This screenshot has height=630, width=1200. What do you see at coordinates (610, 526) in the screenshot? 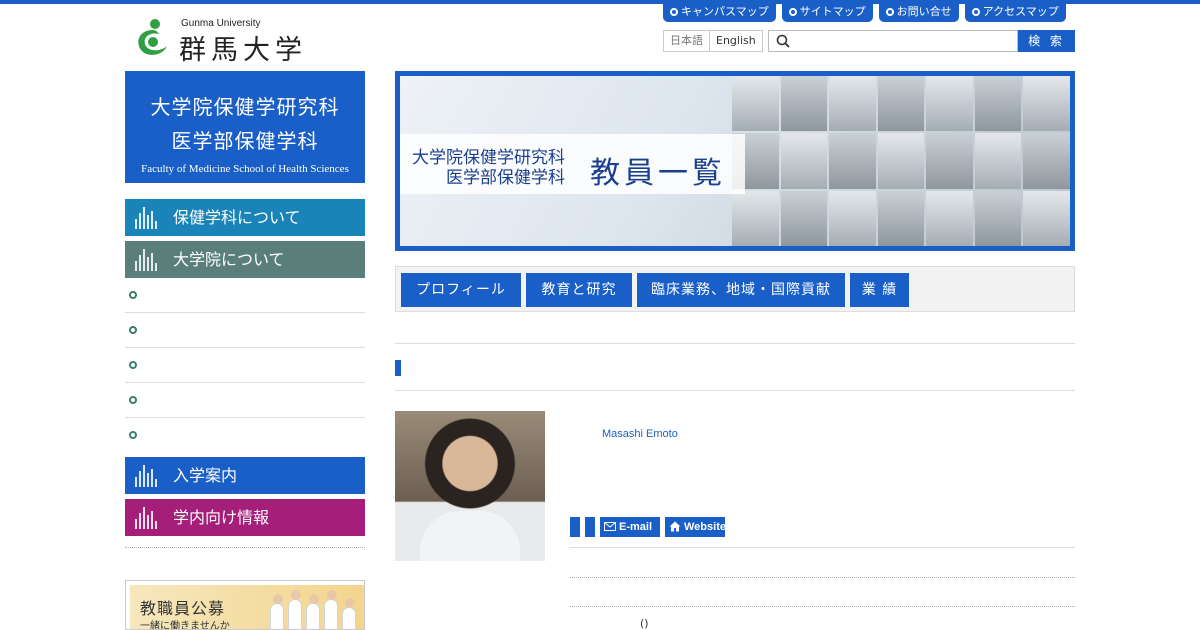
I see `envelope-icon` at bounding box center [610, 526].